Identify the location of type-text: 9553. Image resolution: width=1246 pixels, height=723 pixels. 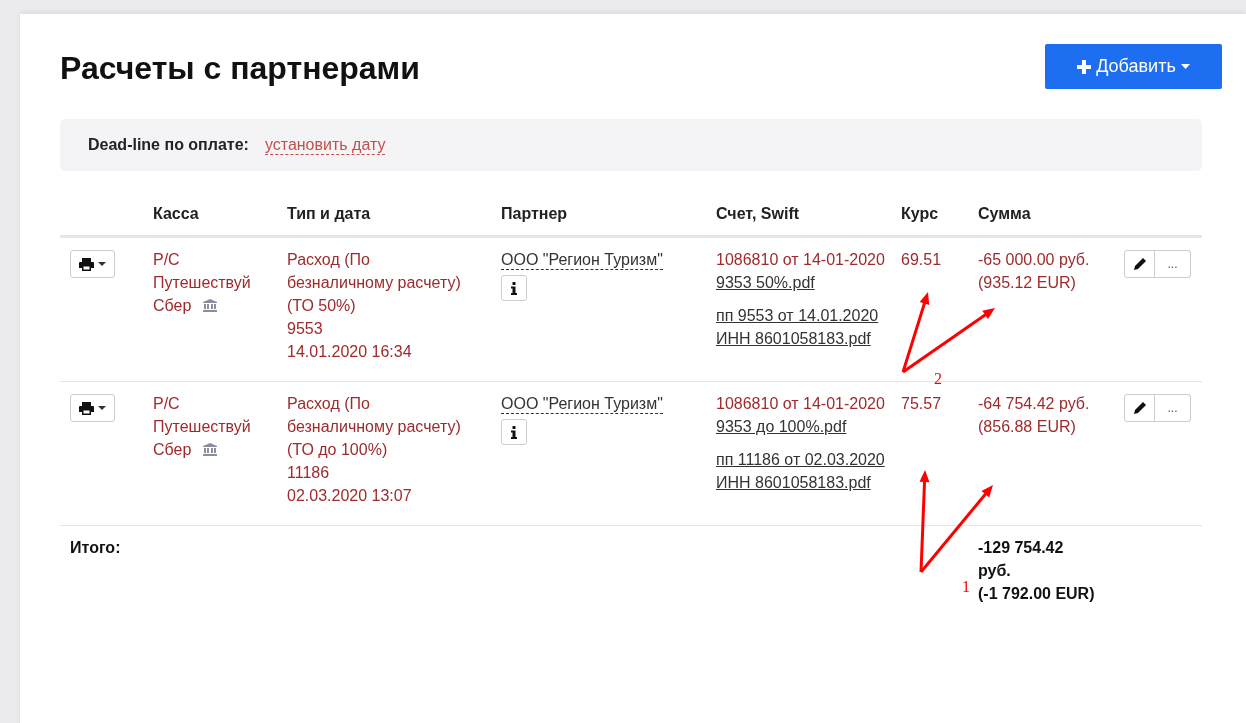
(305, 328).